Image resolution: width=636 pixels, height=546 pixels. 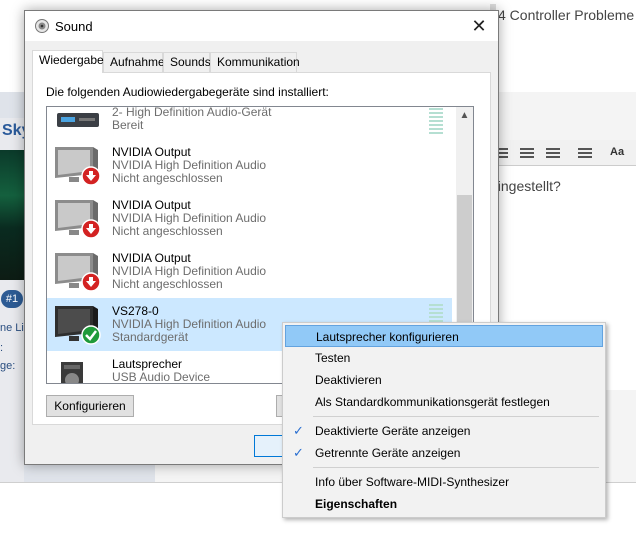 What do you see at coordinates (135, 311) in the screenshot?
I see `device-name: VS278-0` at bounding box center [135, 311].